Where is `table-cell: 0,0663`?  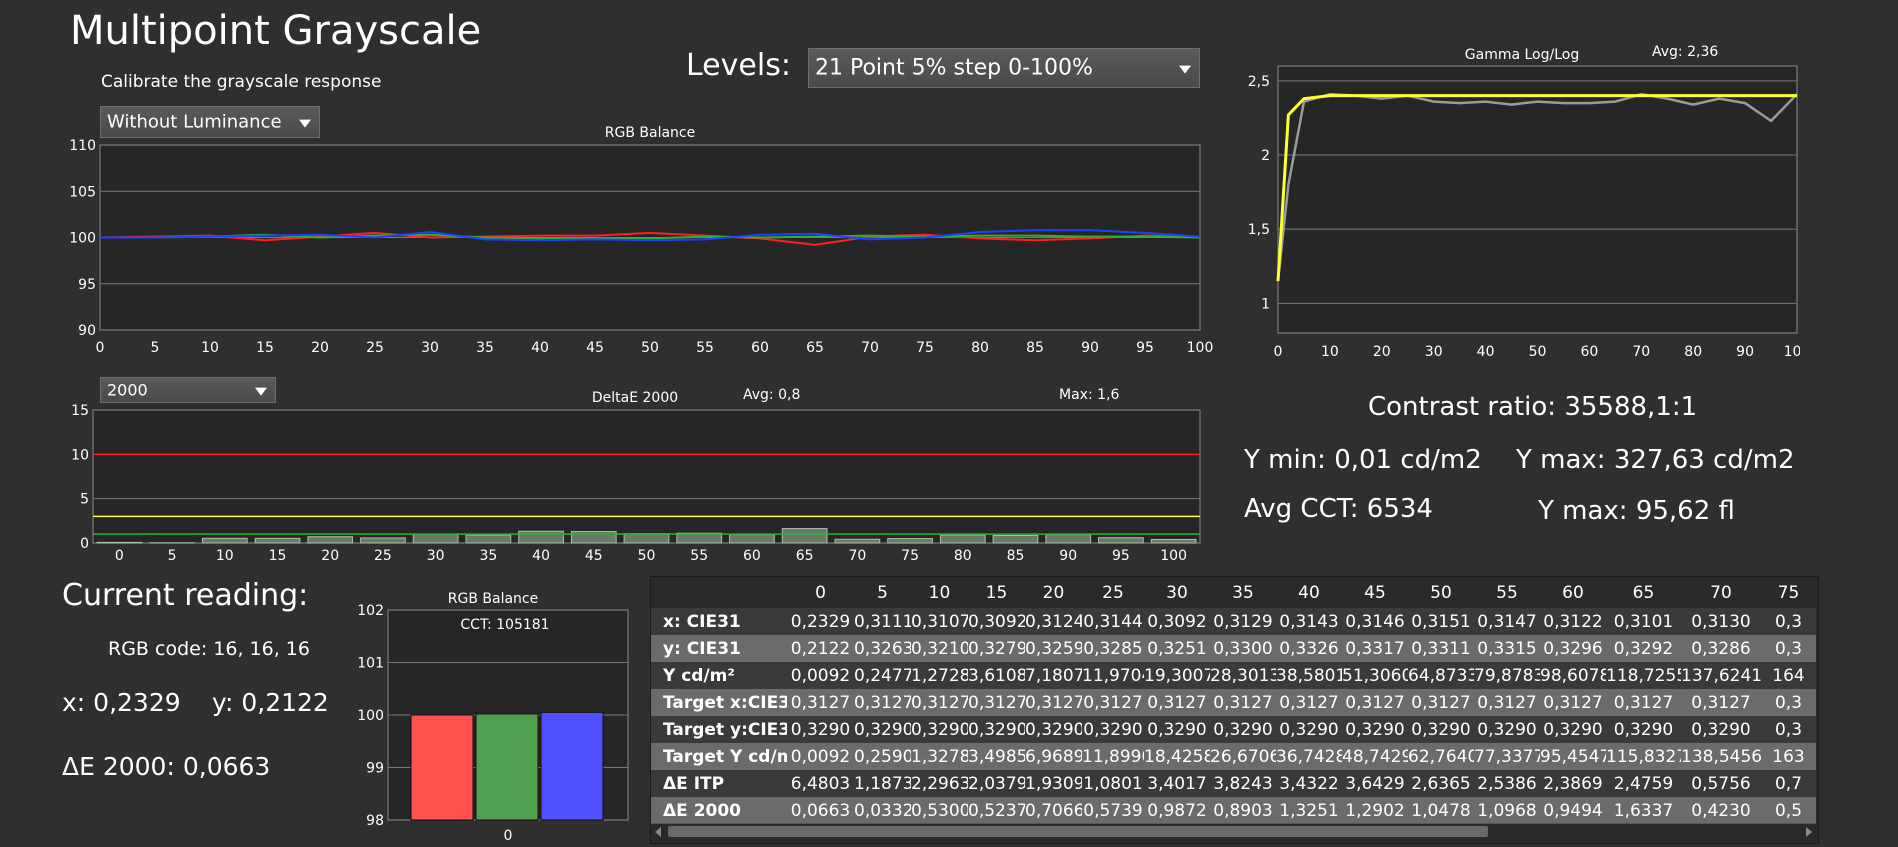
table-cell: 0,0663 is located at coordinates (820, 810).